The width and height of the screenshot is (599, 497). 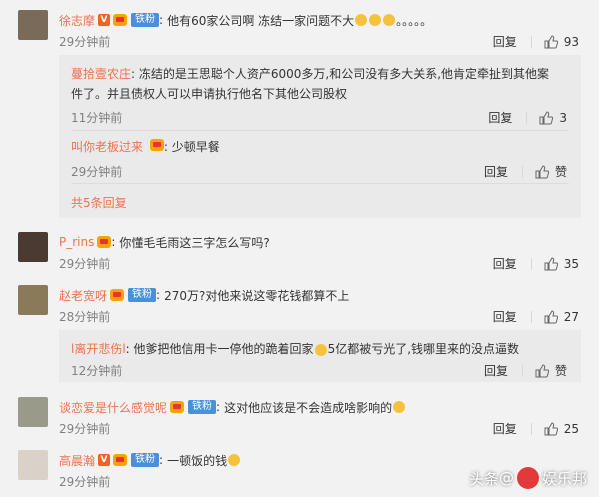 I want to click on comment-actions: 回复 25, so click(x=536, y=428).